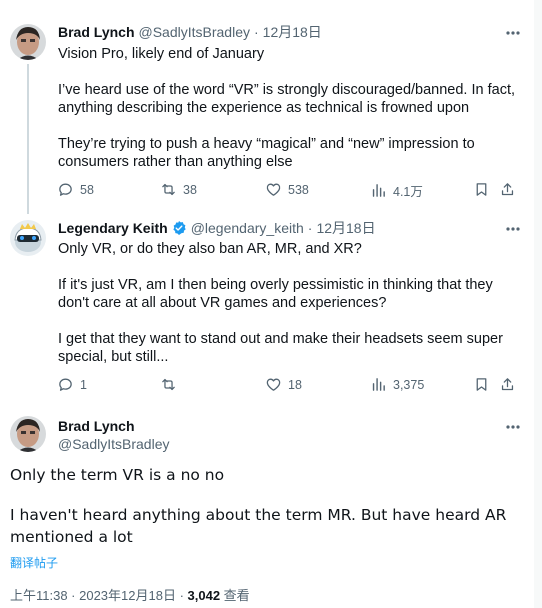 The height and width of the screenshot is (608, 542). I want to click on reply-button: 1, so click(72, 384).